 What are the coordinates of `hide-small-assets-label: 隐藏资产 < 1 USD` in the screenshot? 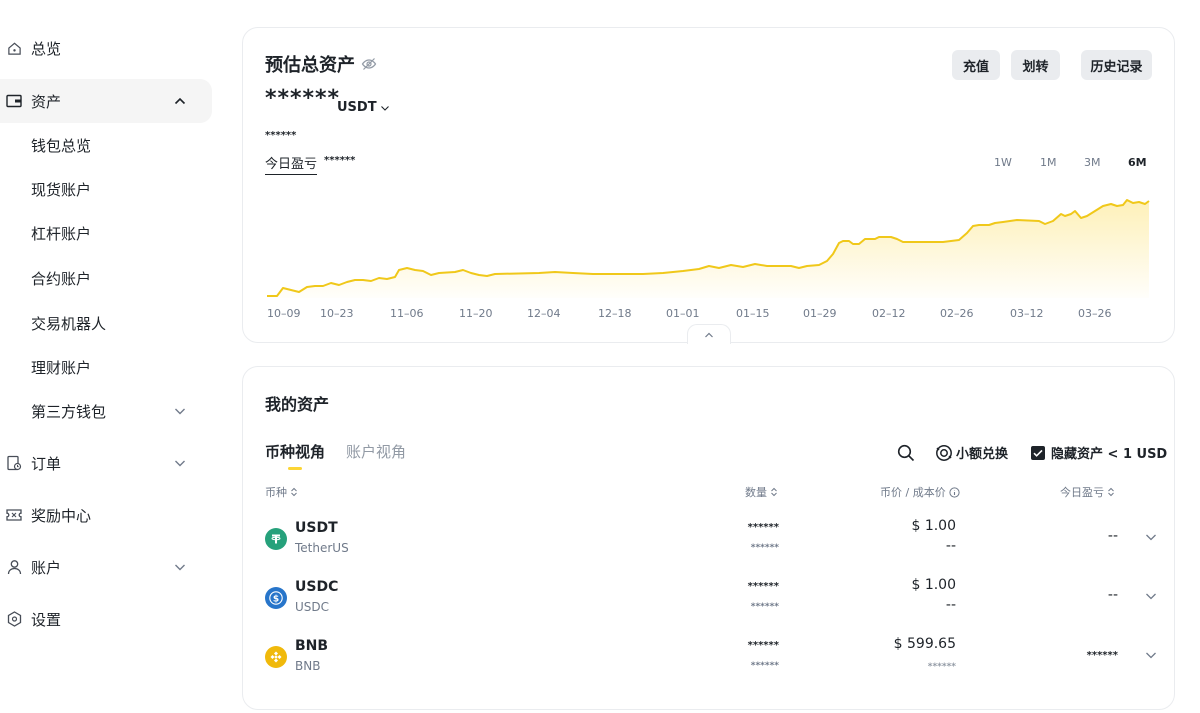 It's located at (1109, 454).